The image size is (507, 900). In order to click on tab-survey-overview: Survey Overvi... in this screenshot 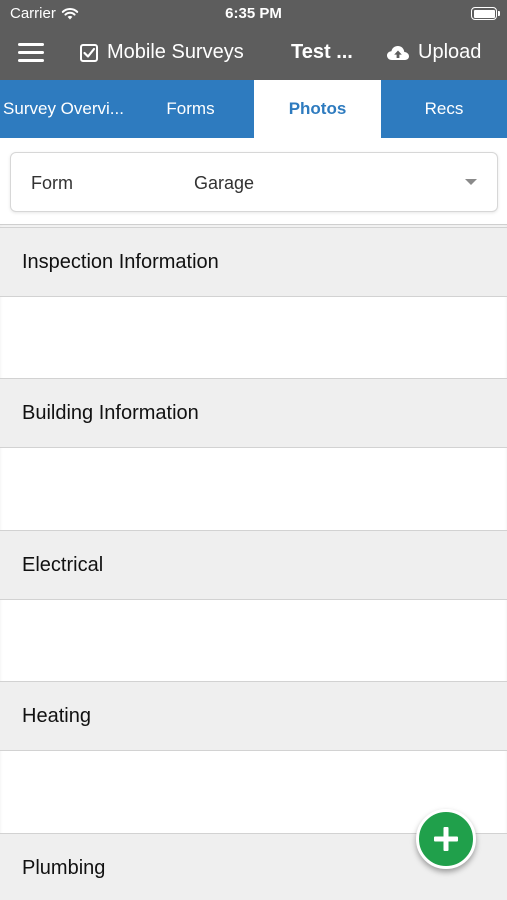, I will do `click(63, 109)`.